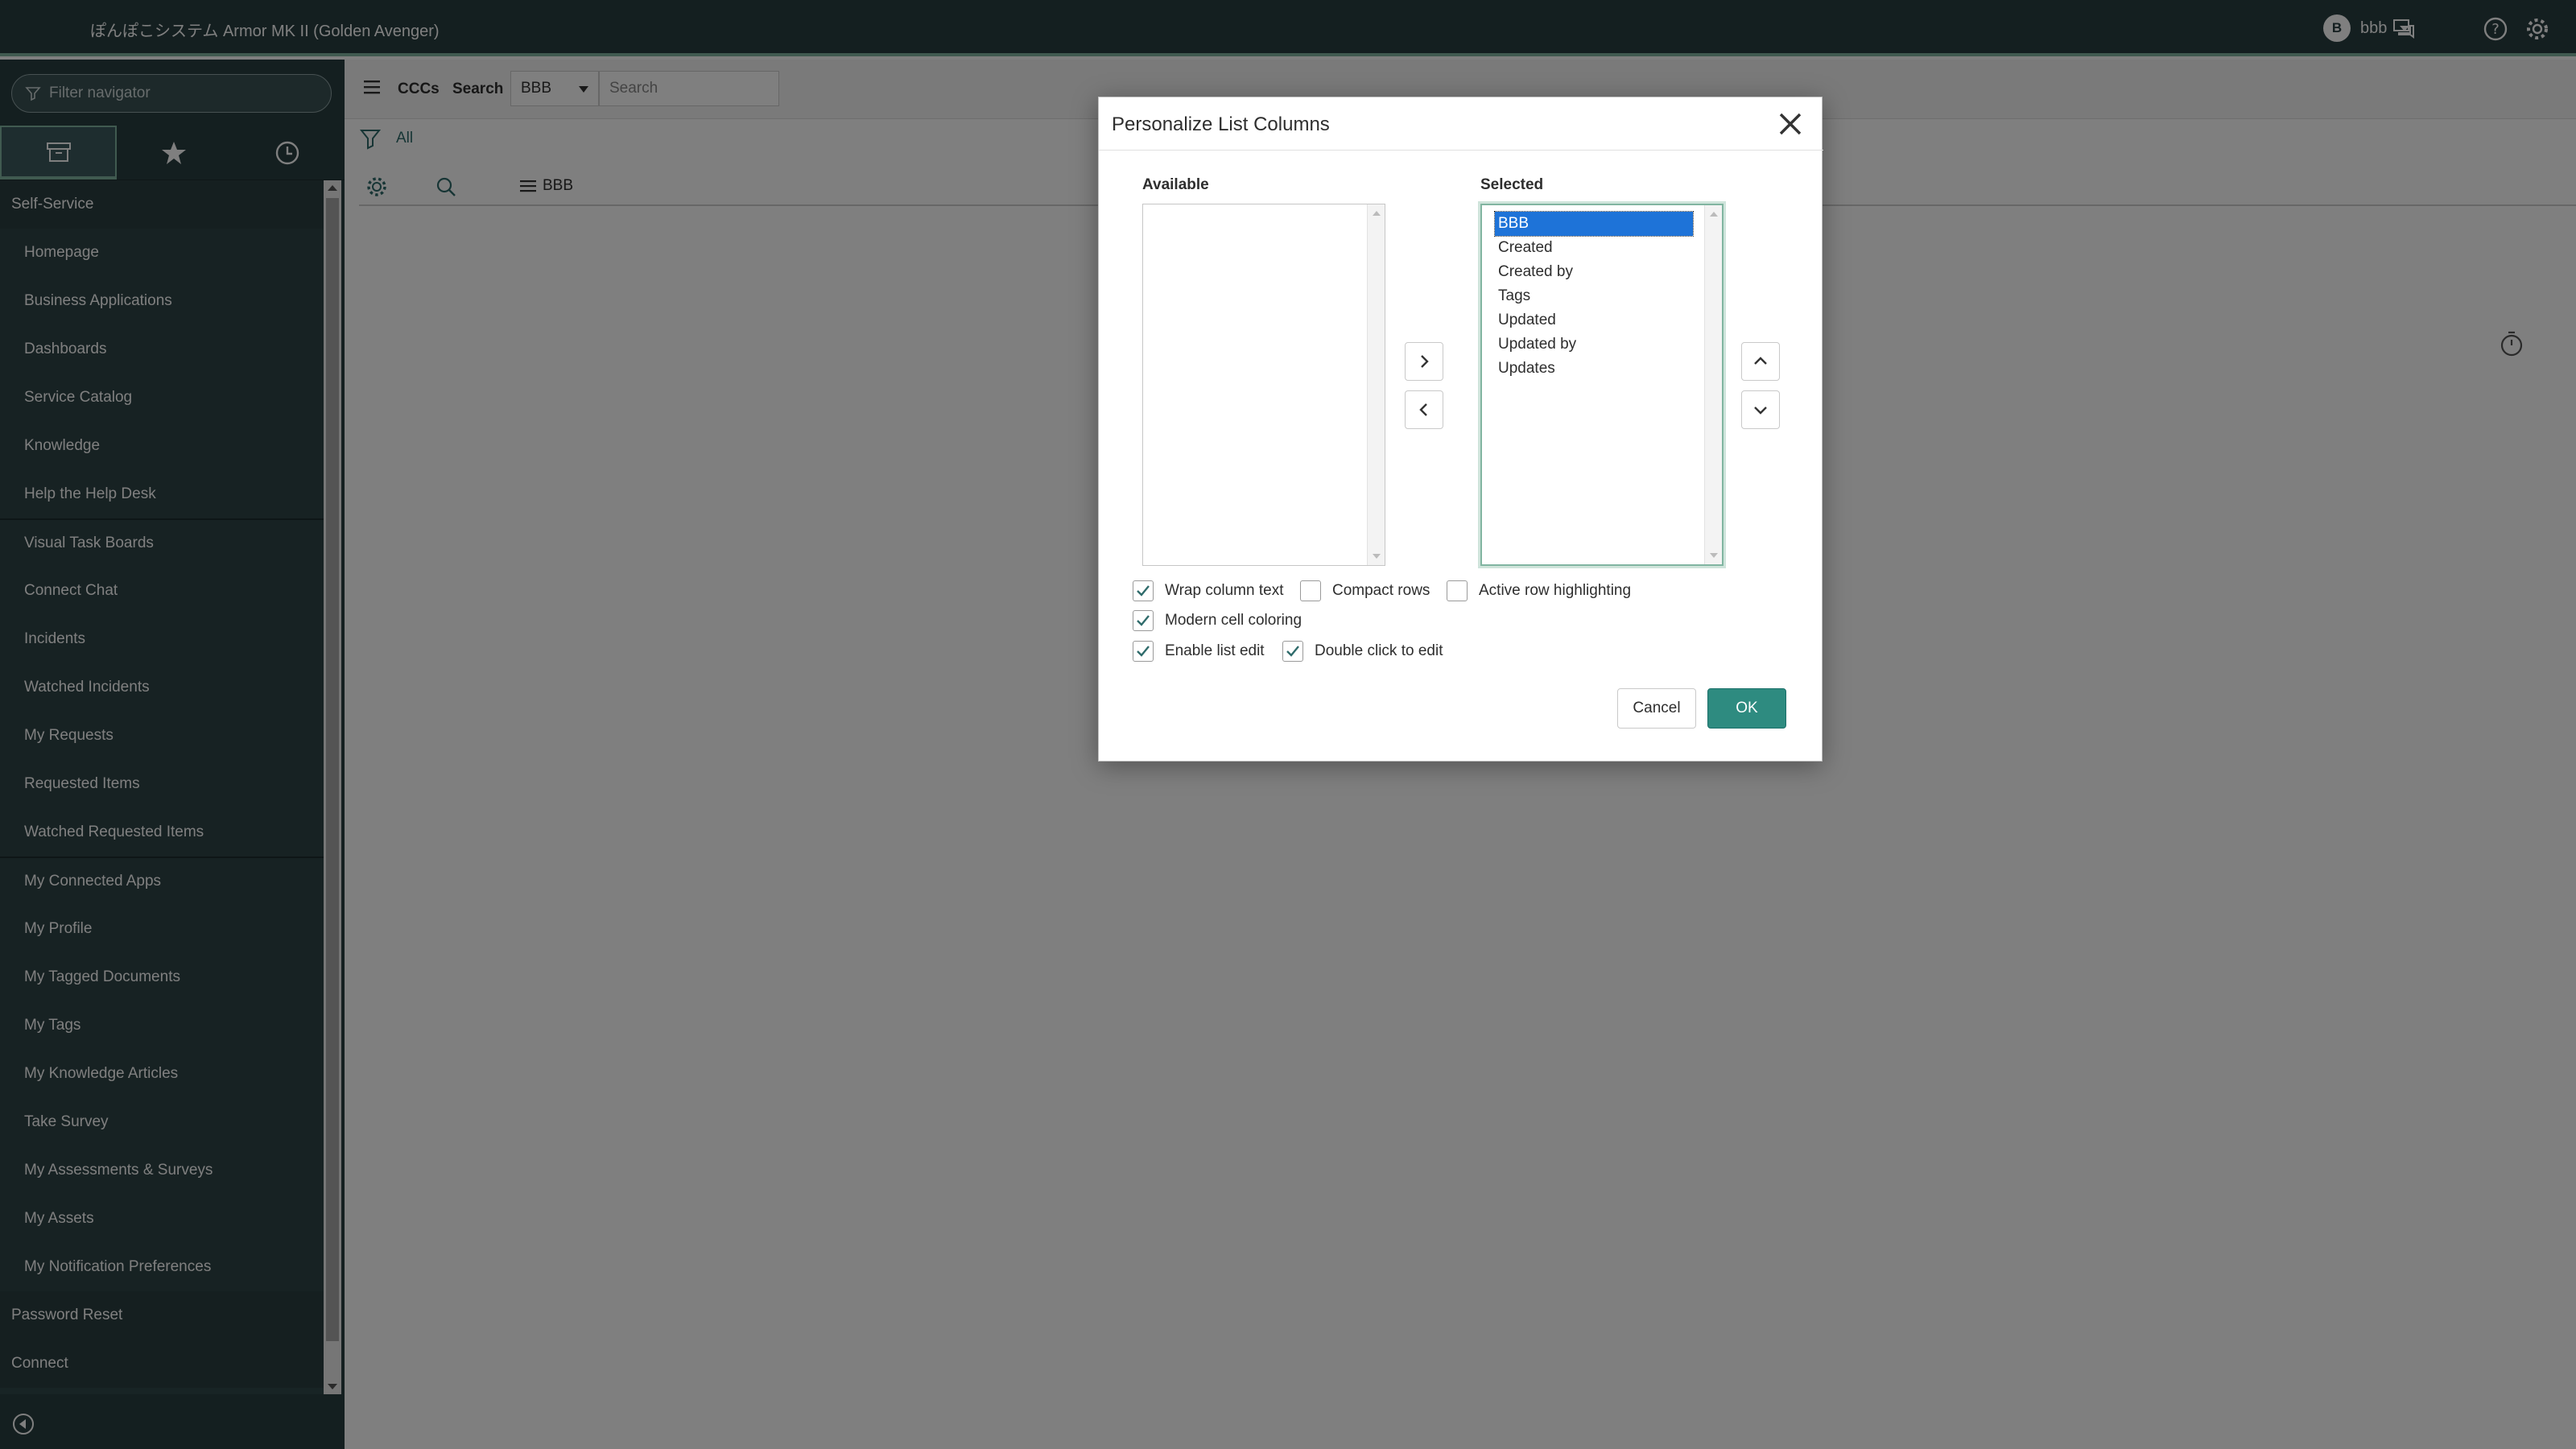 This screenshot has height=1449, width=2576. What do you see at coordinates (1376, 384) in the screenshot?
I see `available-list-scrollbar` at bounding box center [1376, 384].